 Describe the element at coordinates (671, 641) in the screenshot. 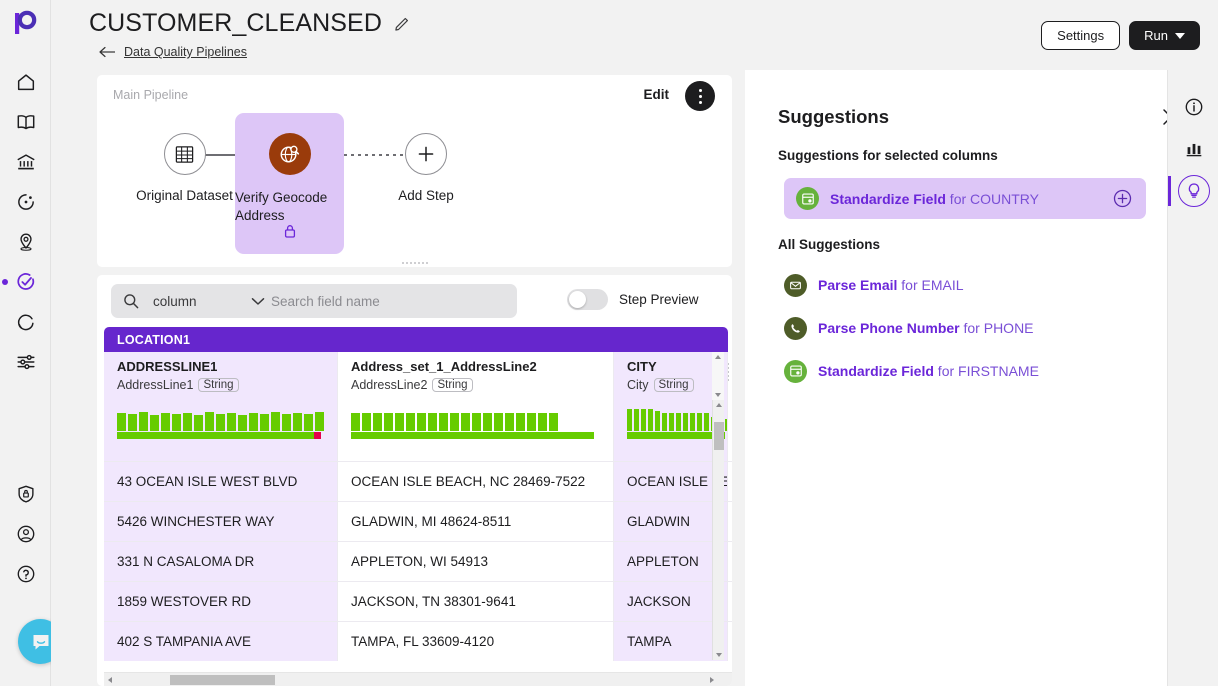

I see `table-cell: TAMPA` at that location.